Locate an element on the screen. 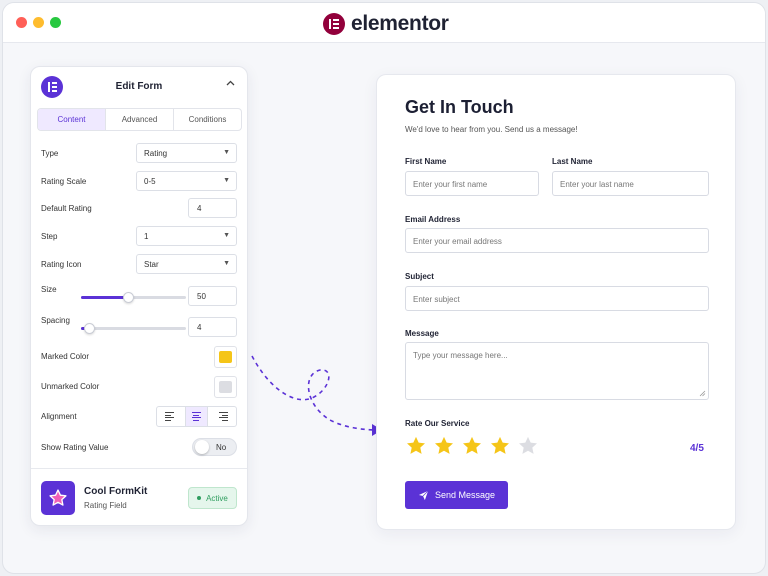 Image resolution: width=768 pixels, height=576 pixels. rating-icon-select: Star ▼ is located at coordinates (186, 264).